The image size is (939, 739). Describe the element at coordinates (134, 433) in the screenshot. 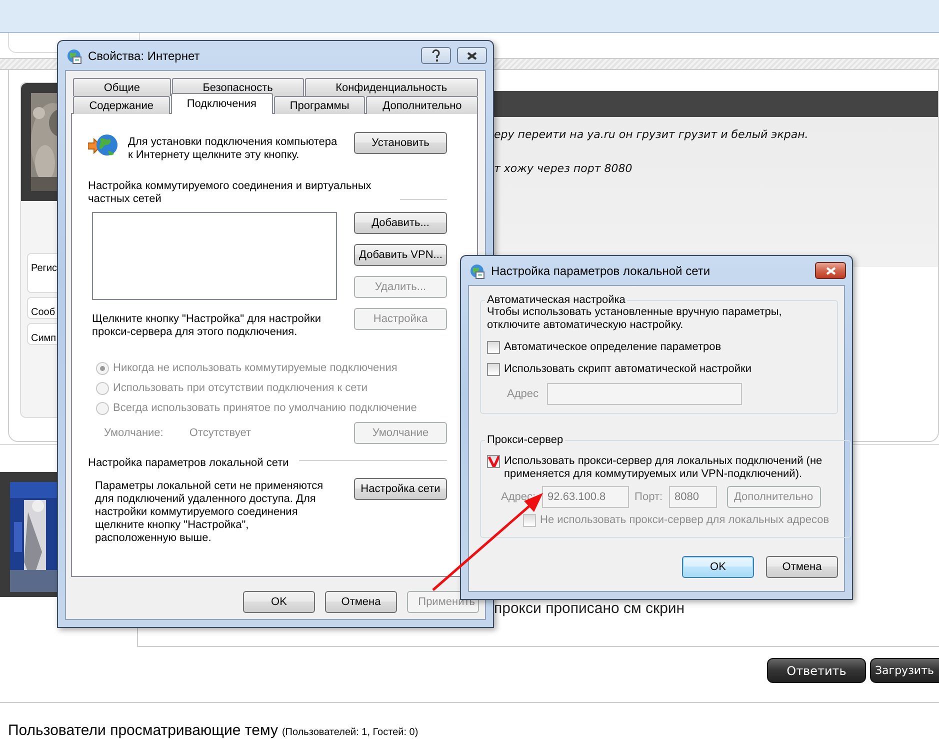

I see `field-label: Умолчание:` at that location.